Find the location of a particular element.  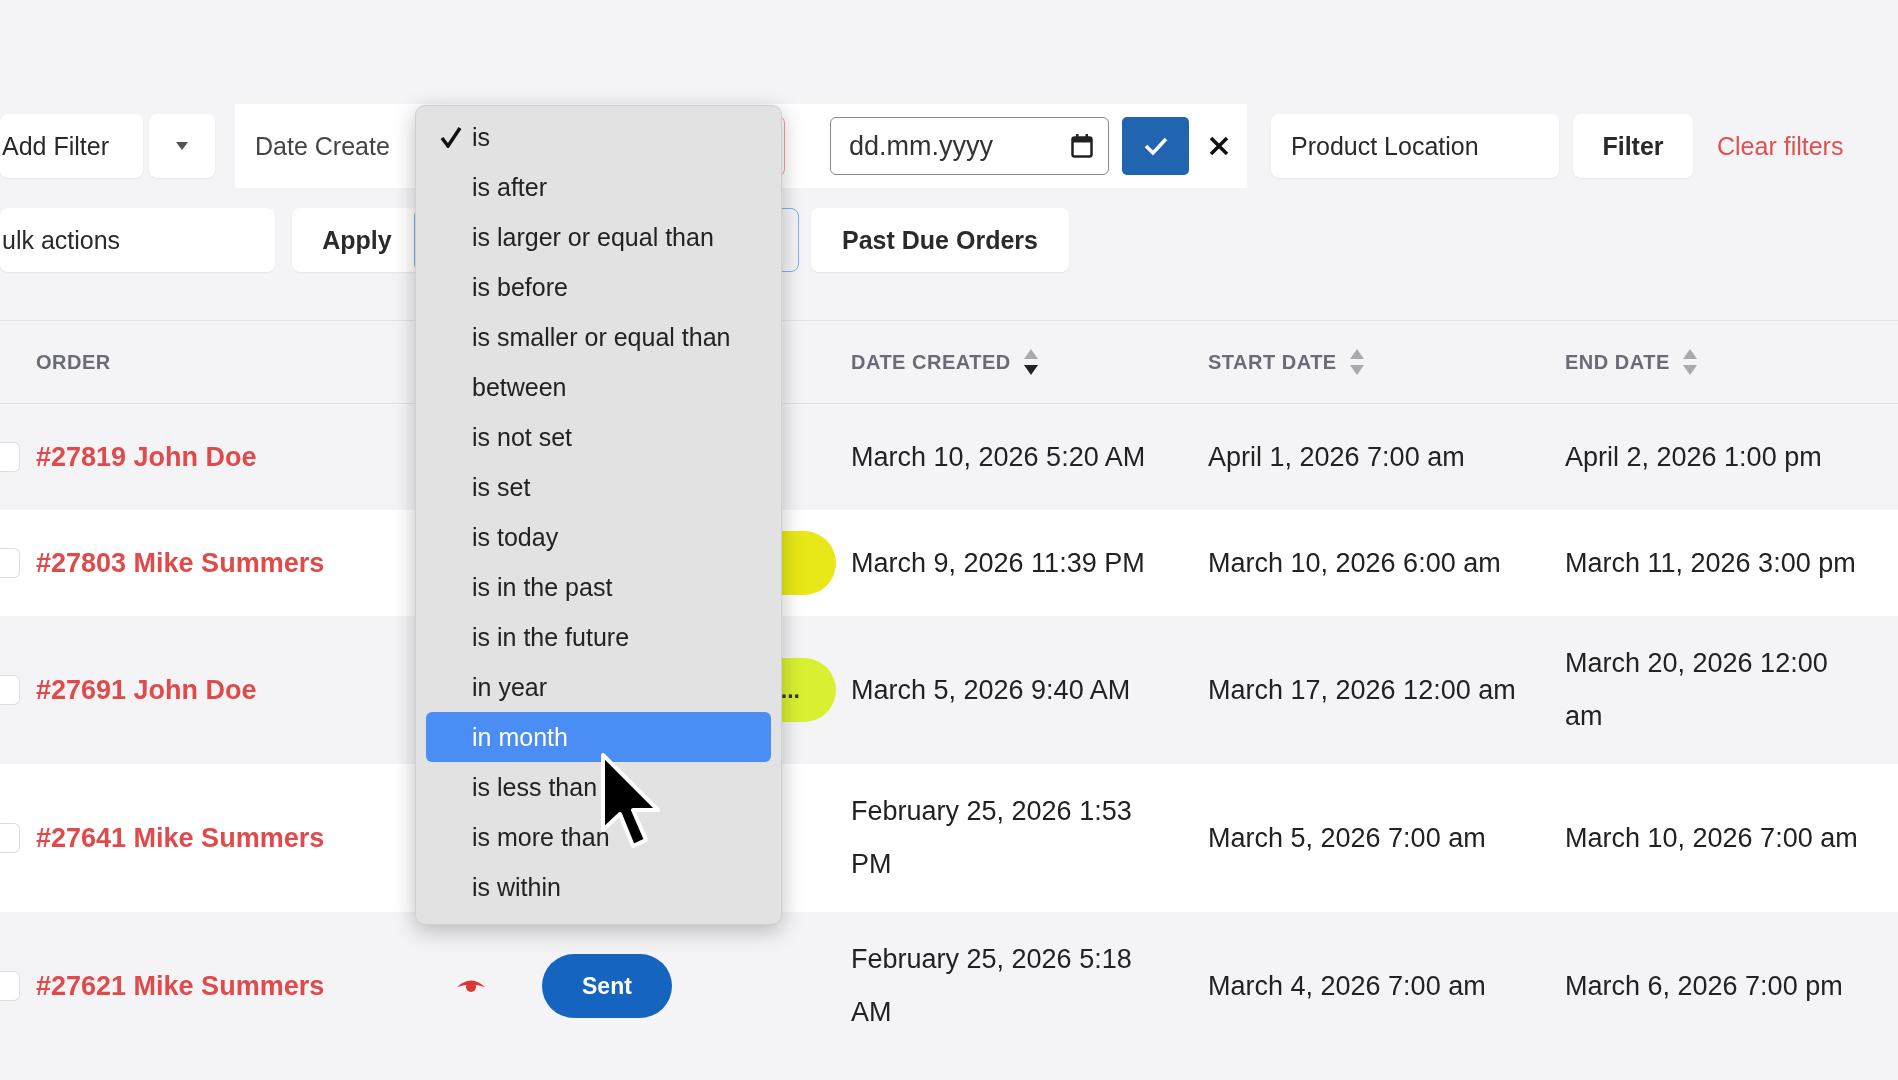

check-icon is located at coordinates (1155, 146).